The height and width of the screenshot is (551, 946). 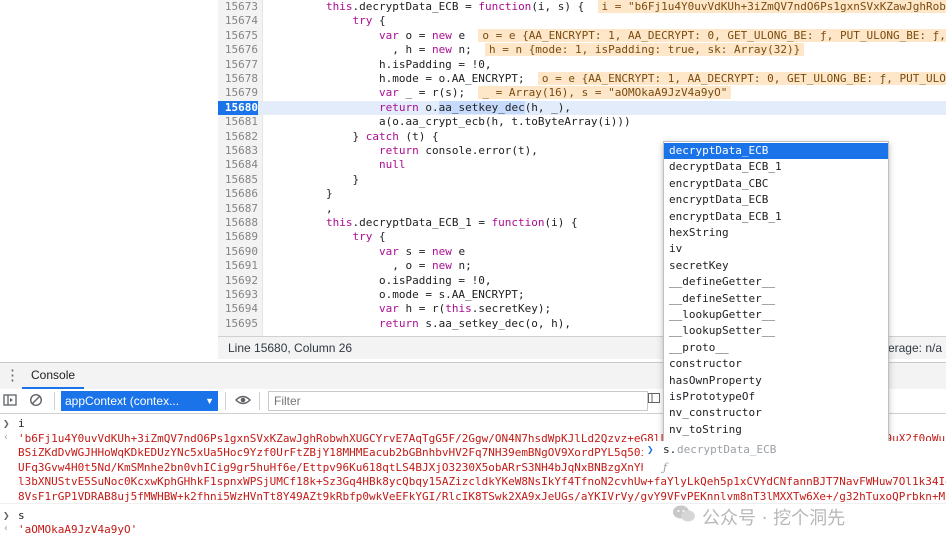 What do you see at coordinates (776, 233) in the screenshot?
I see `autocomplete-item: hexString` at bounding box center [776, 233].